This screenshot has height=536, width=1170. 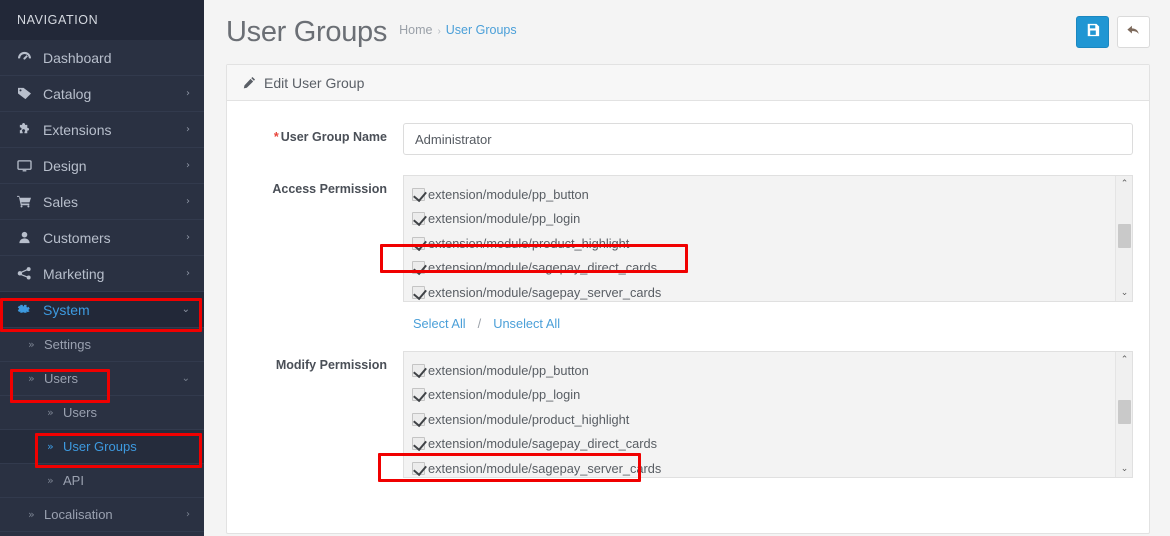 What do you see at coordinates (102, 166) in the screenshot?
I see `sidebar-item-design: Design ›` at bounding box center [102, 166].